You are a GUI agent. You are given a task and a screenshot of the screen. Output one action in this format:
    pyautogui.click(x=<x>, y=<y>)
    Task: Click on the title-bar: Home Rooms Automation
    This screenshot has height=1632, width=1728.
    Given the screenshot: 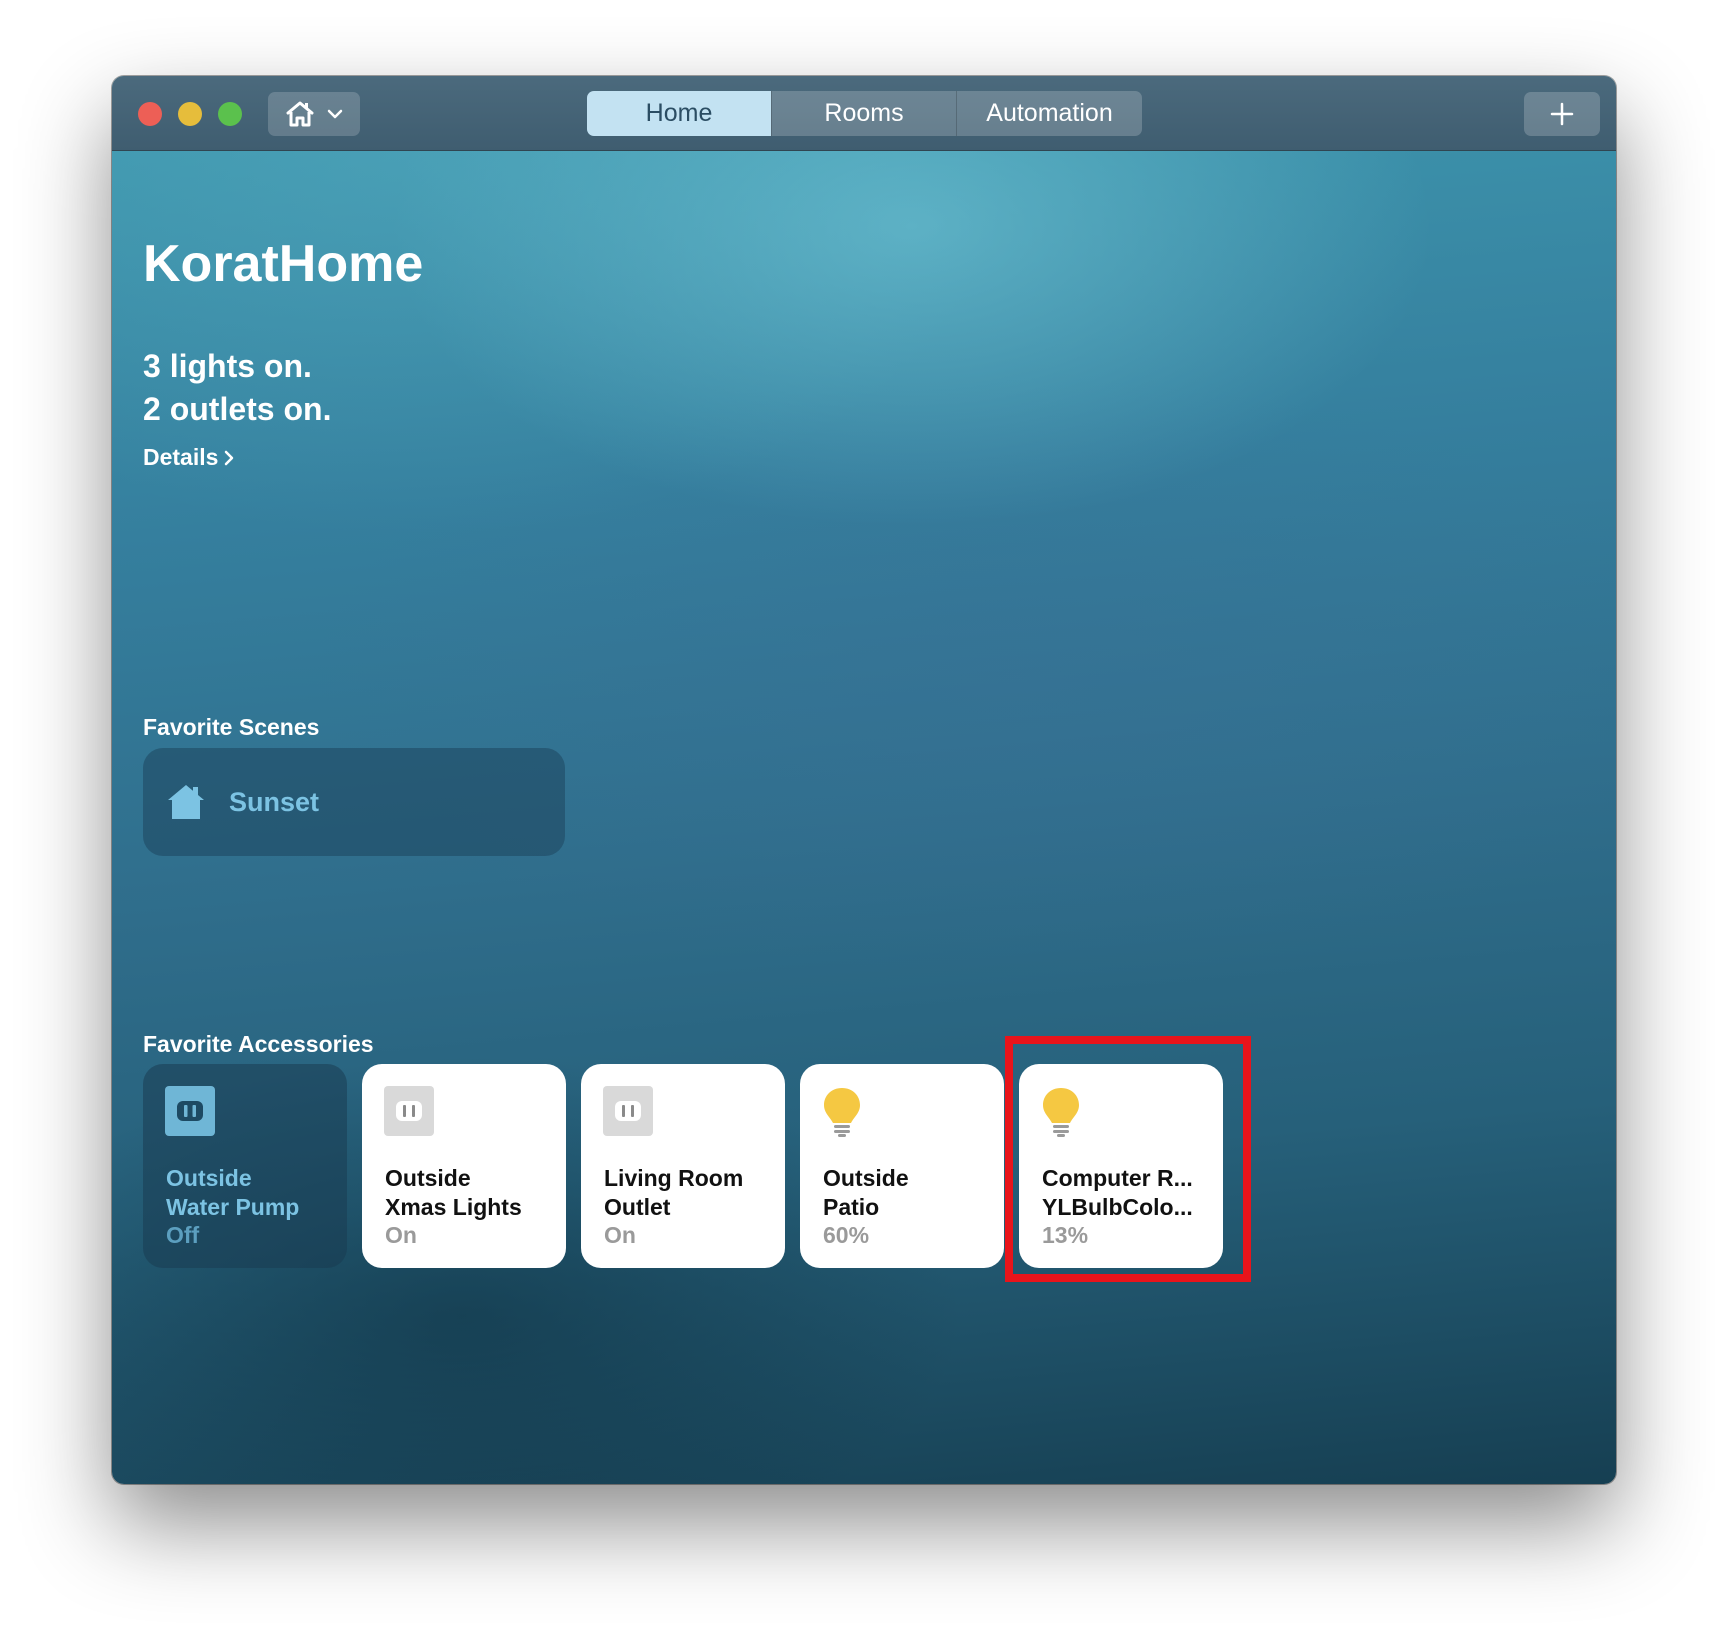 What is the action you would take?
    pyautogui.click(x=864, y=113)
    